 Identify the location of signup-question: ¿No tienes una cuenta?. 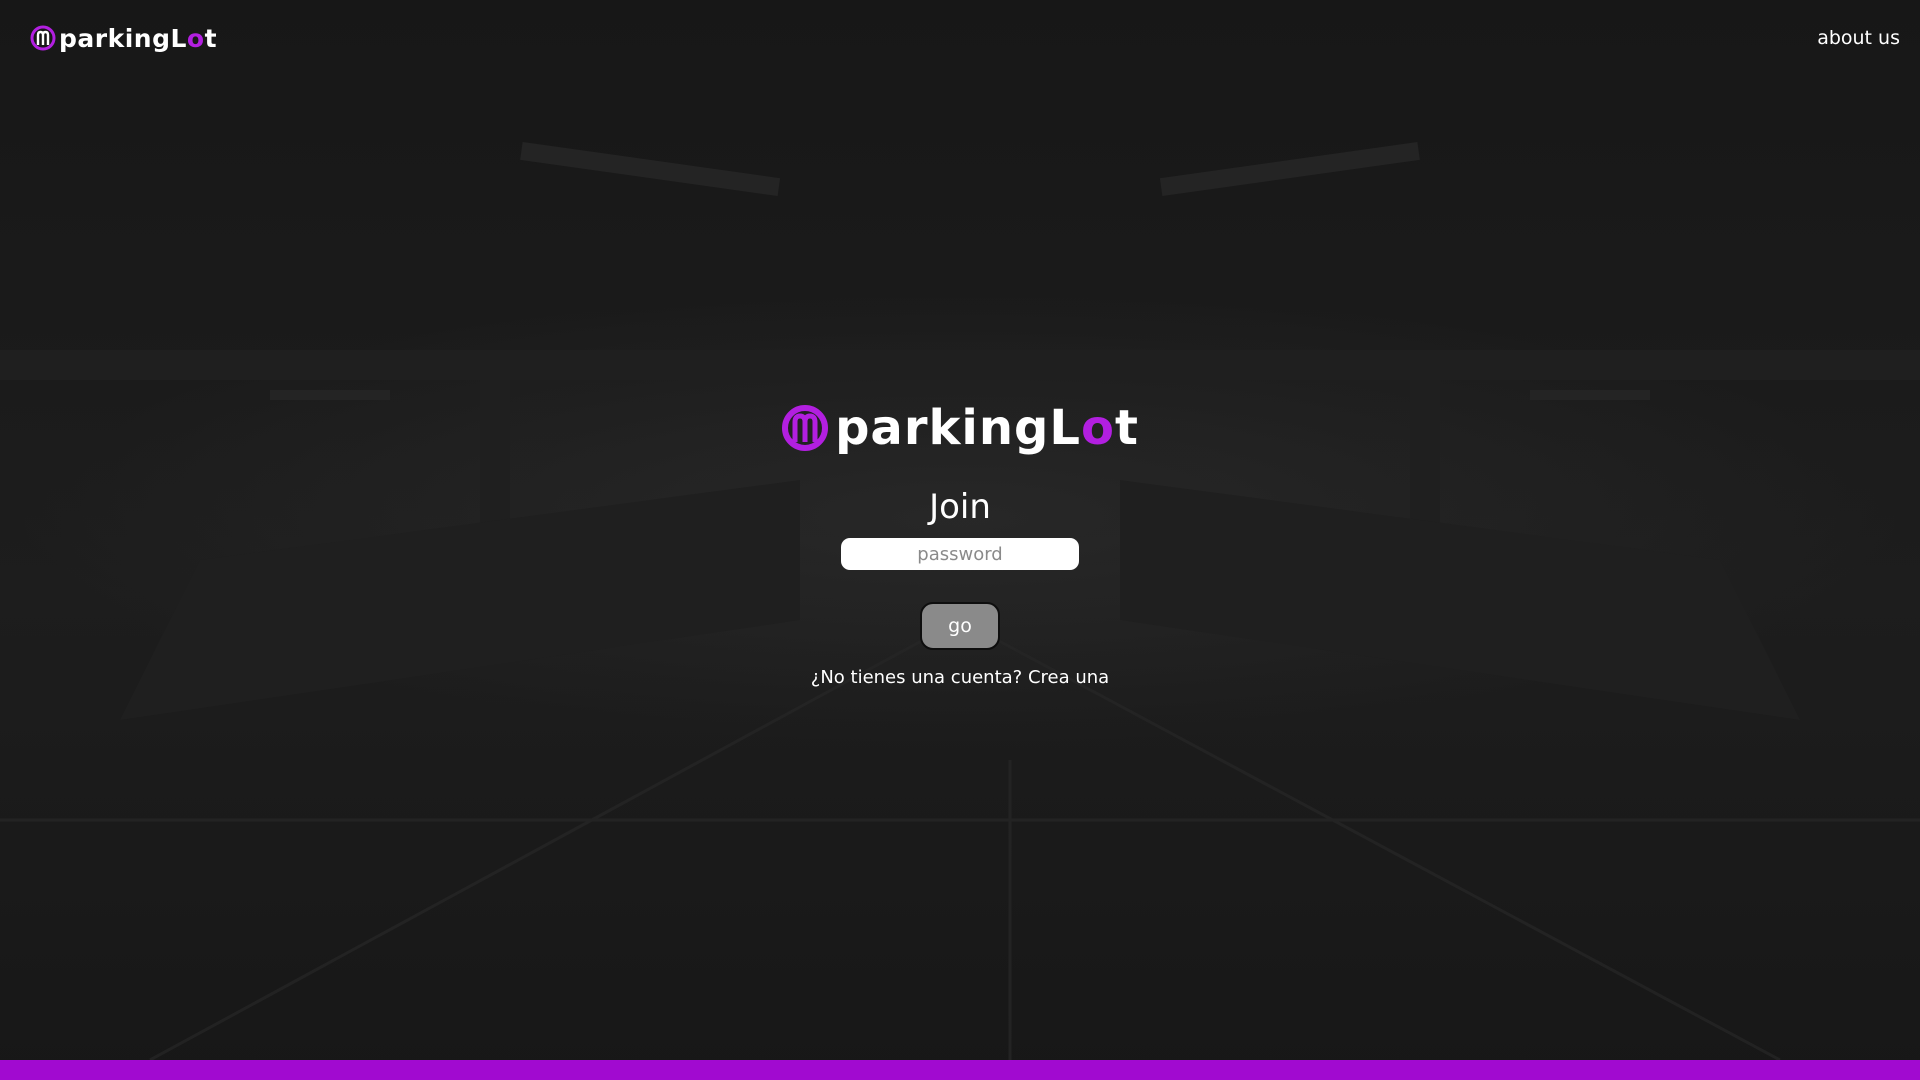
(916, 677).